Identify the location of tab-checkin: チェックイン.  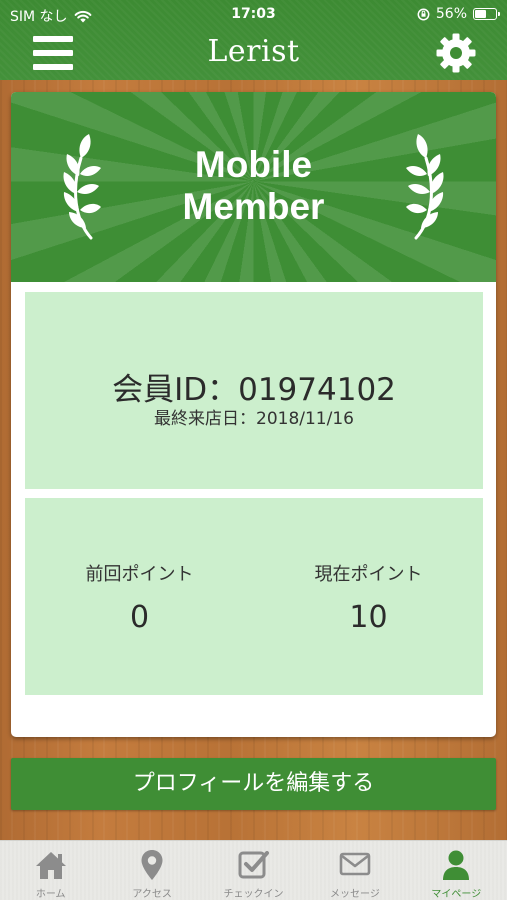
(253, 870).